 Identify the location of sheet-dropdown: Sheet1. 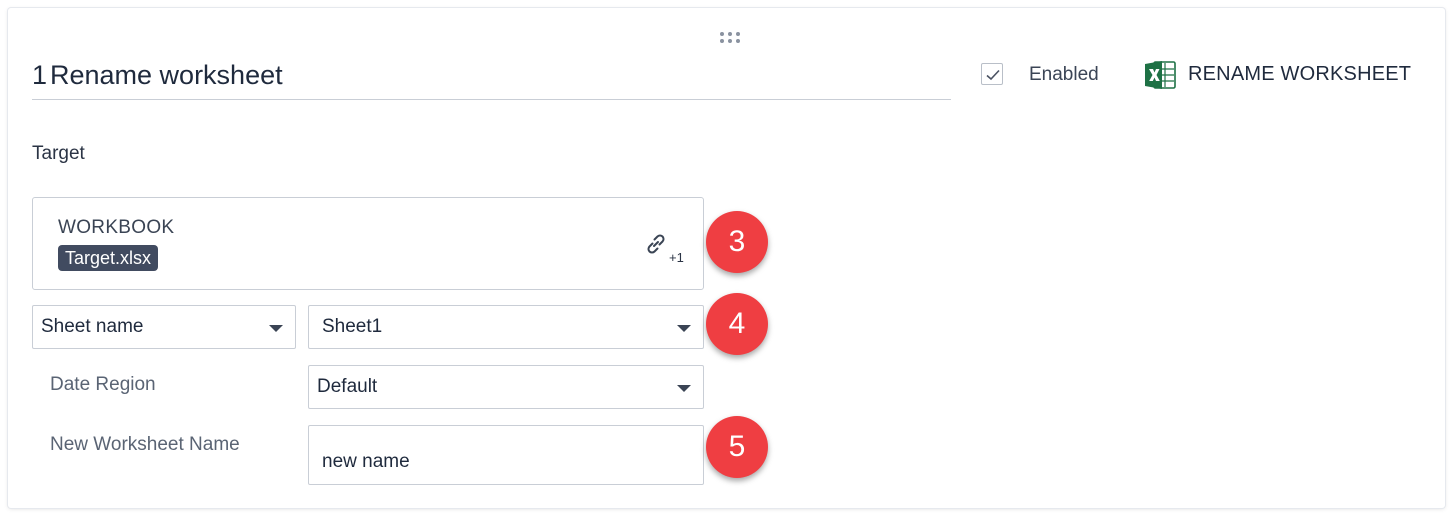
(506, 327).